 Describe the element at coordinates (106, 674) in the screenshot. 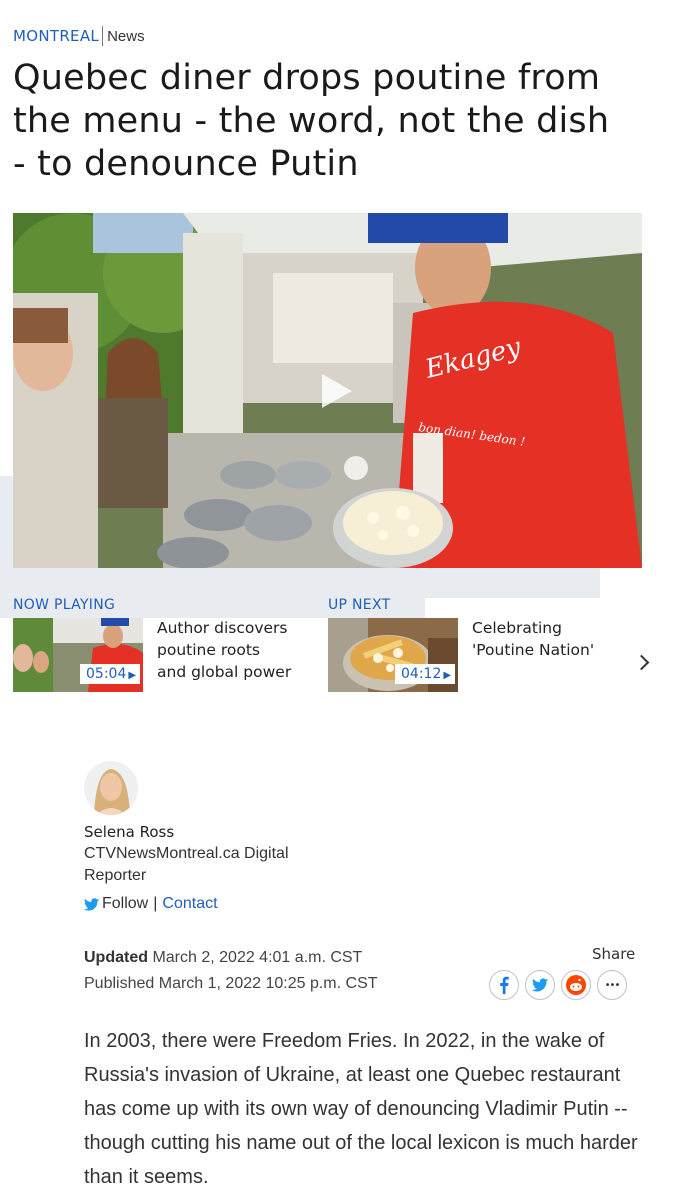

I see `now-playing-duration: 05:04` at that location.